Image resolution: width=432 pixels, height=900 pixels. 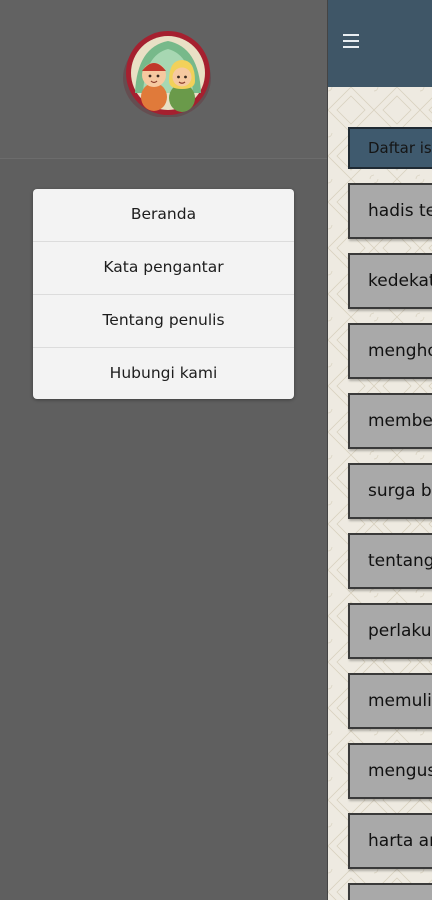 What do you see at coordinates (390, 891) in the screenshot?
I see `topic-button` at bounding box center [390, 891].